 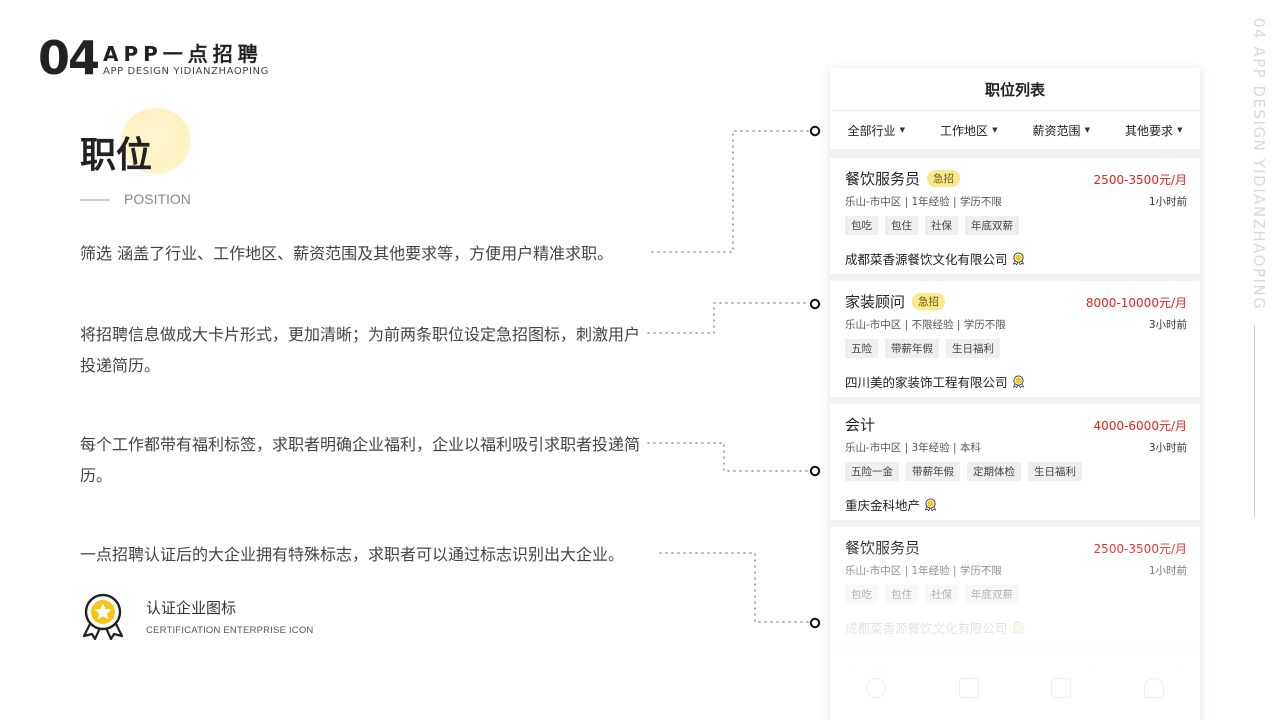 I want to click on briefcase-tab-icon, so click(x=968, y=688).